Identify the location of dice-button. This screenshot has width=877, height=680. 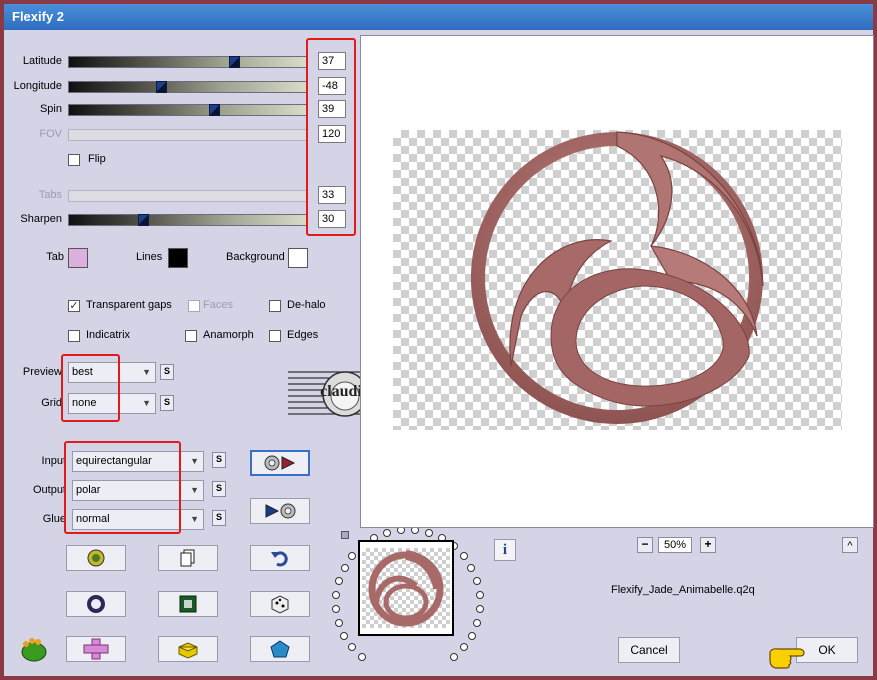
(280, 604).